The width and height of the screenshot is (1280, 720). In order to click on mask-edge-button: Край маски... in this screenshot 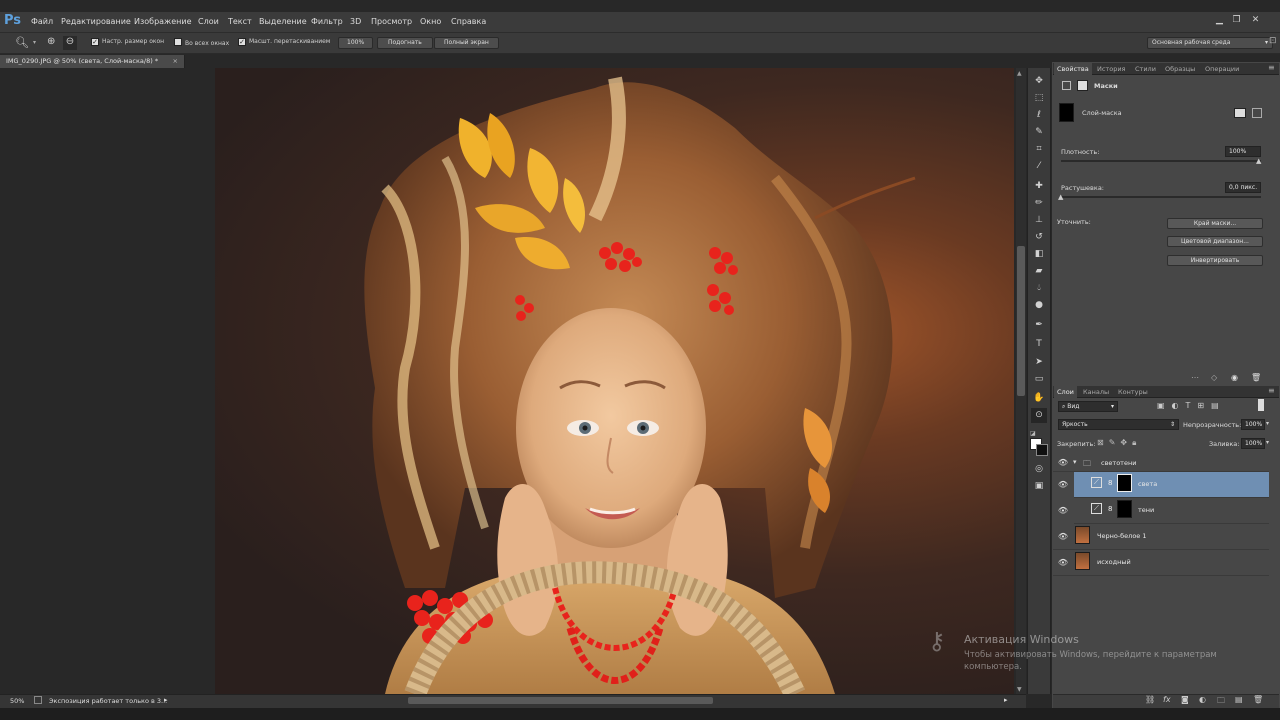, I will do `click(1215, 223)`.